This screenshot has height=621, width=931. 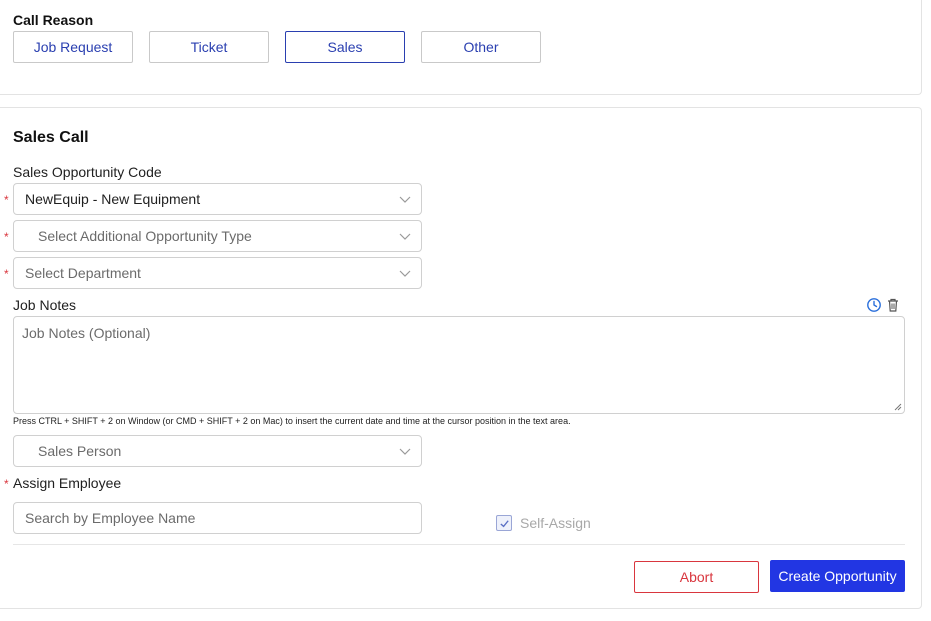 What do you see at coordinates (73, 47) in the screenshot?
I see `reason-job-request-button: Job Request` at bounding box center [73, 47].